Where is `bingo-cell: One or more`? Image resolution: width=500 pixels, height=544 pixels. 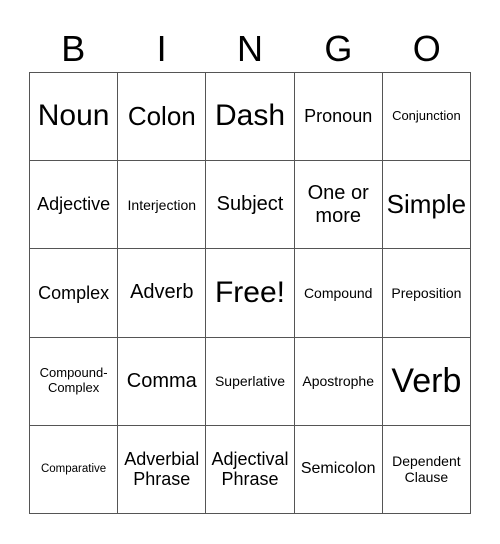
bingo-cell: One or more is located at coordinates (338, 205).